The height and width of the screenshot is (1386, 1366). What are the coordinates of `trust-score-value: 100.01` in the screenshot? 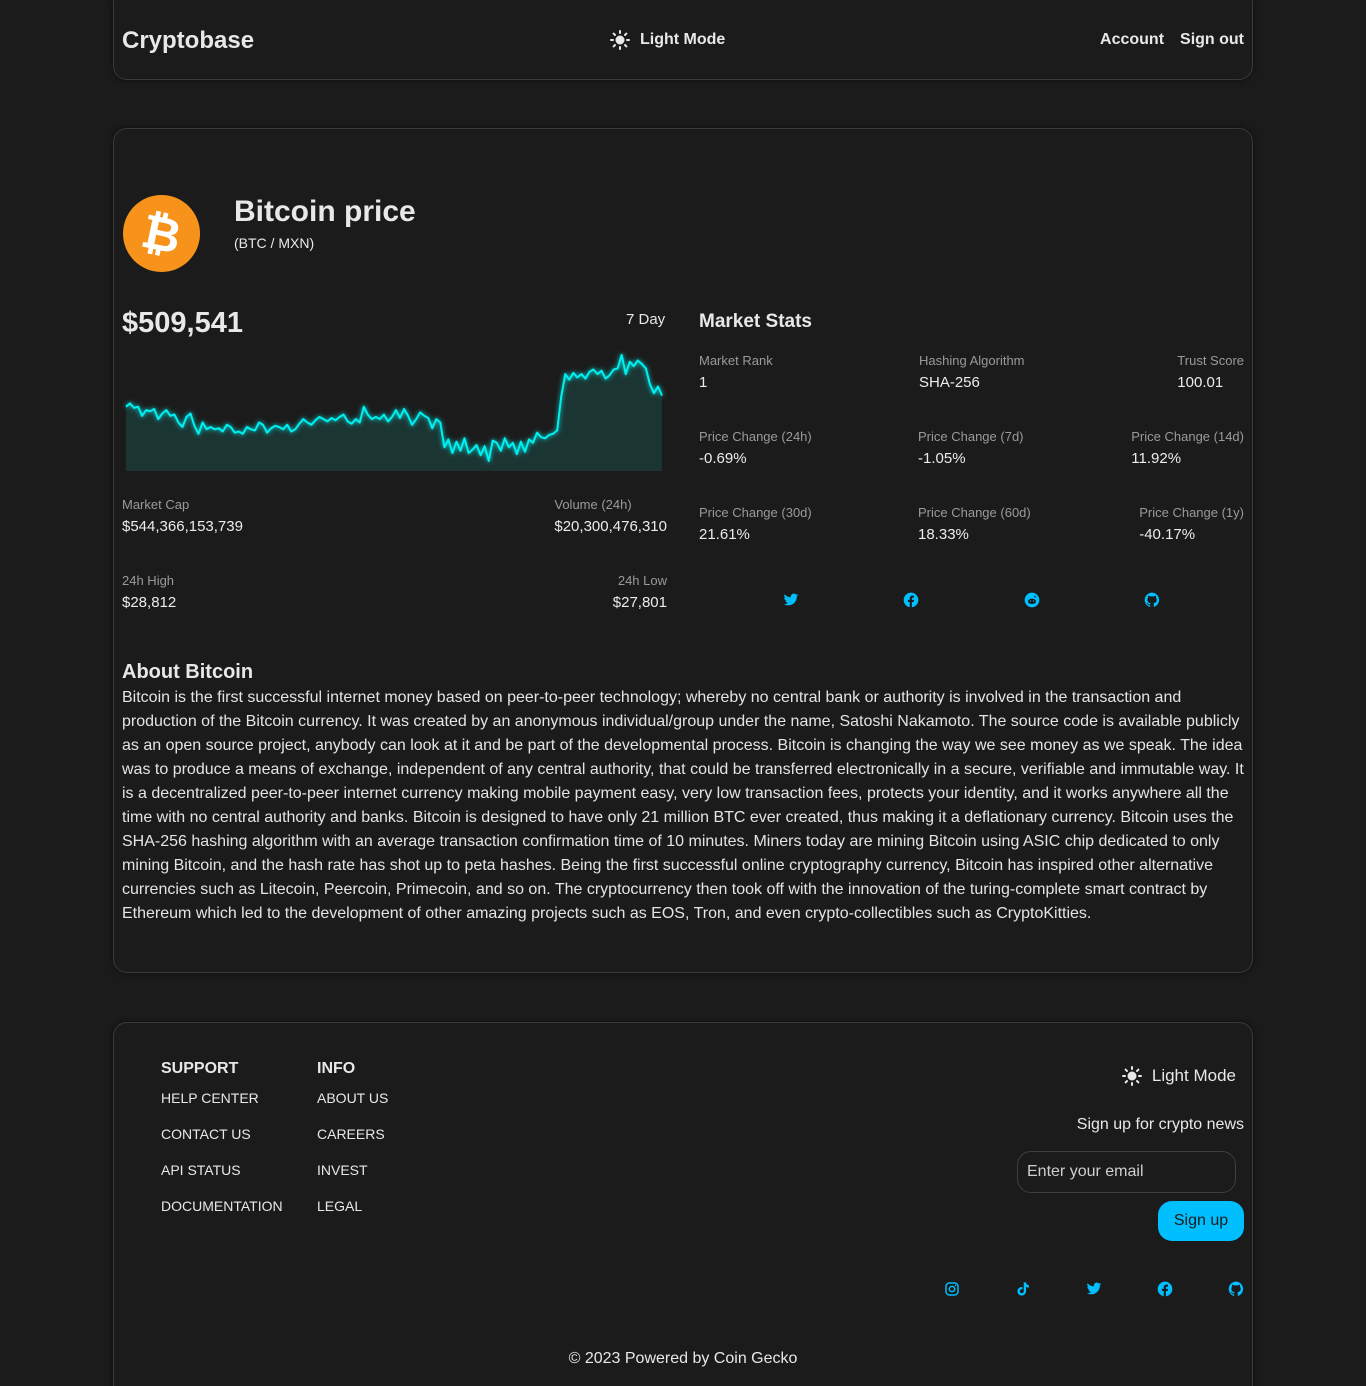 It's located at (1200, 382).